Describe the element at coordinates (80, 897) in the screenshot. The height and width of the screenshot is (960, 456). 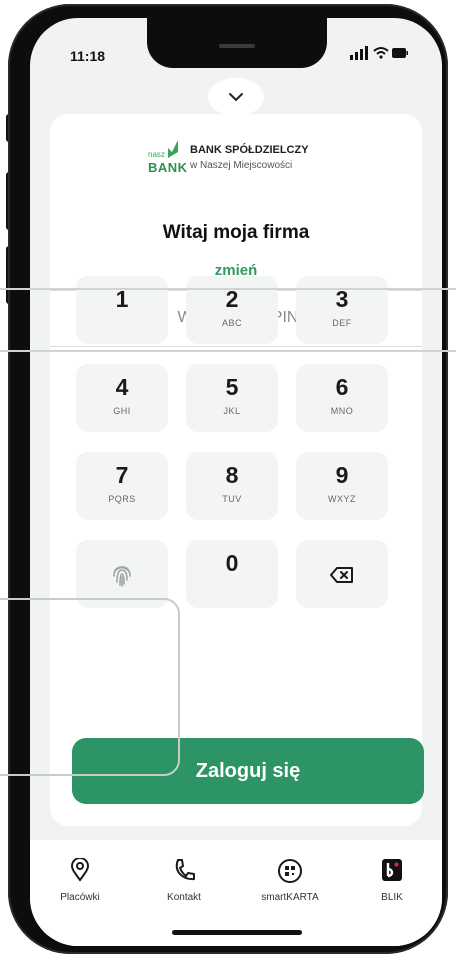
I see `nav-label: Placówki` at that location.